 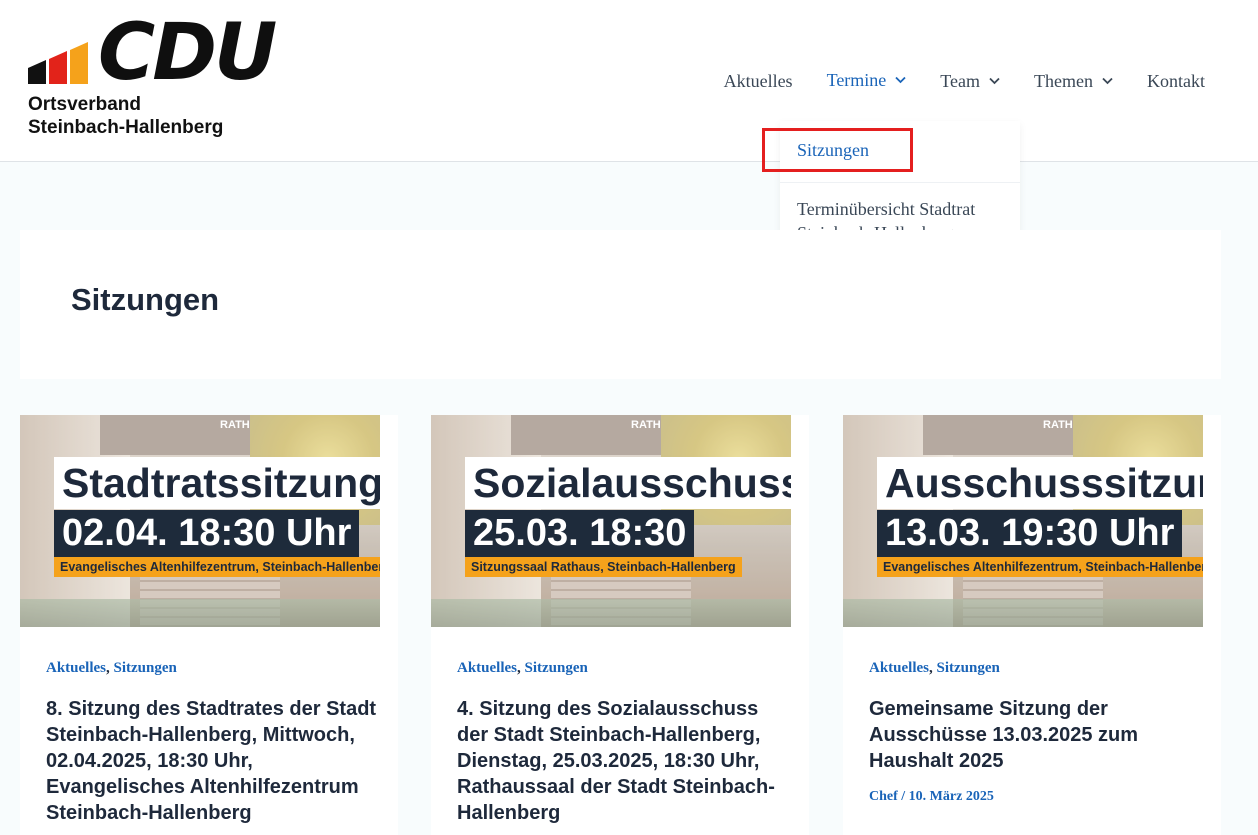 I want to click on nav-item-themen: Themen, so click(x=1073, y=81).